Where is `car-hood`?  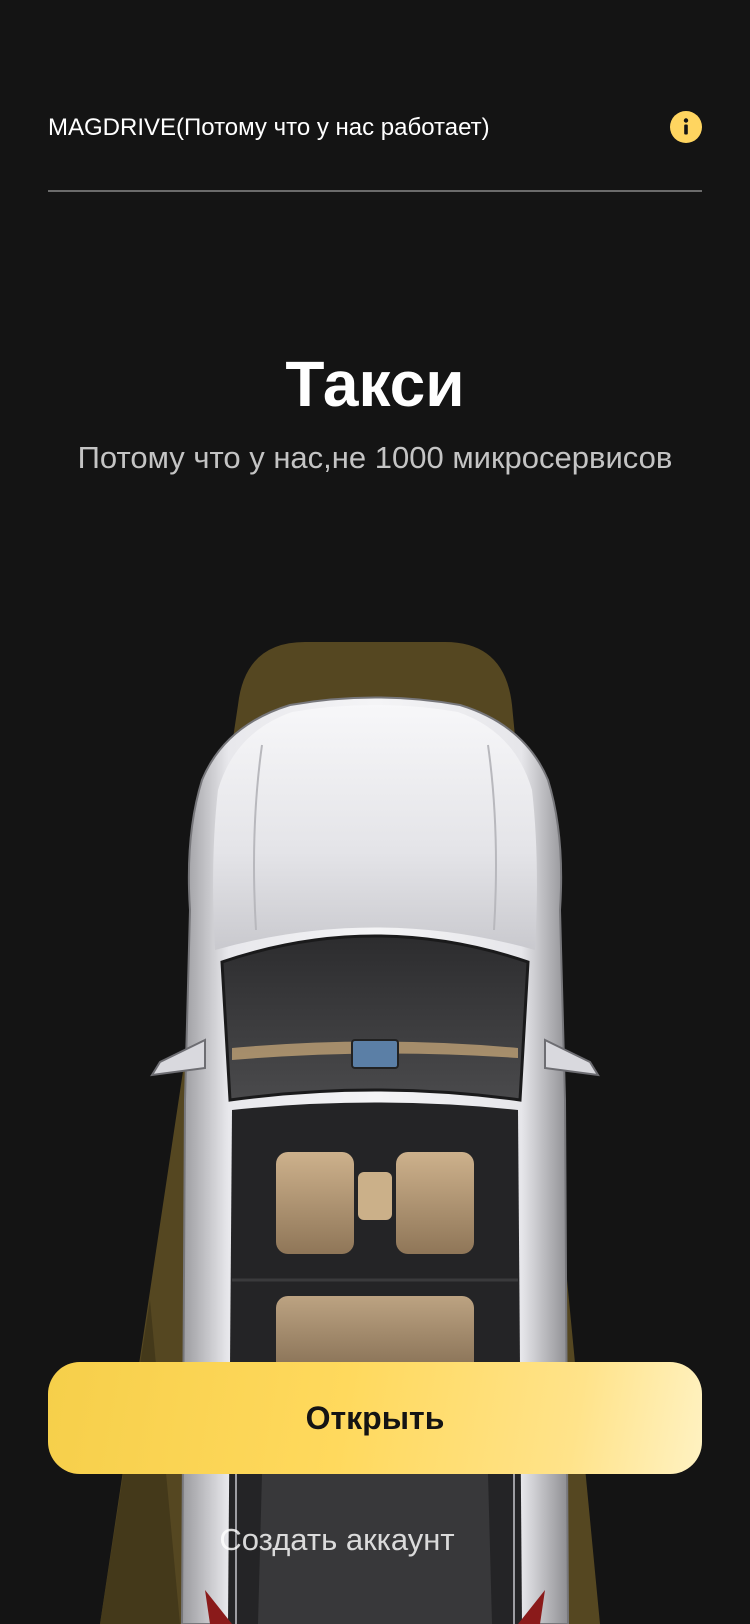
car-hood is located at coordinates (375, 827).